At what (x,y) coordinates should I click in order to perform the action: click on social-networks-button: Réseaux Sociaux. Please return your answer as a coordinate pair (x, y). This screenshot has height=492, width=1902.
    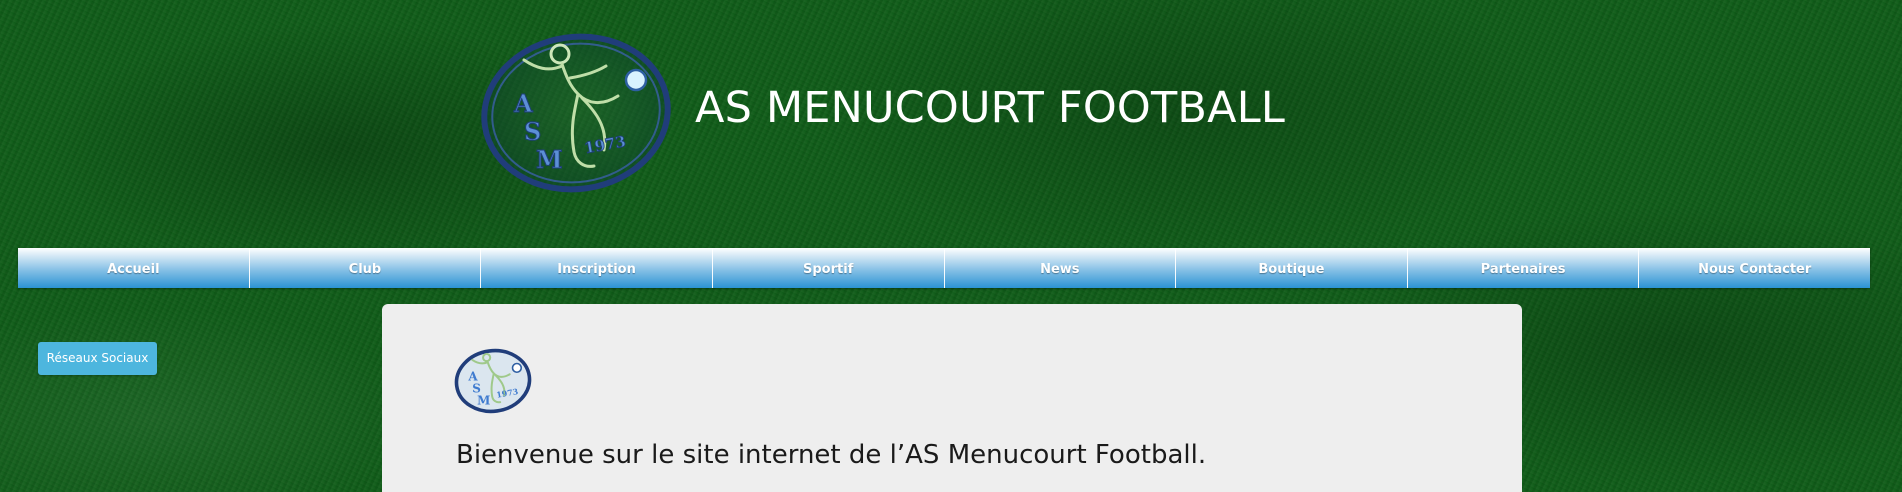
    Looking at the image, I should click on (97, 358).